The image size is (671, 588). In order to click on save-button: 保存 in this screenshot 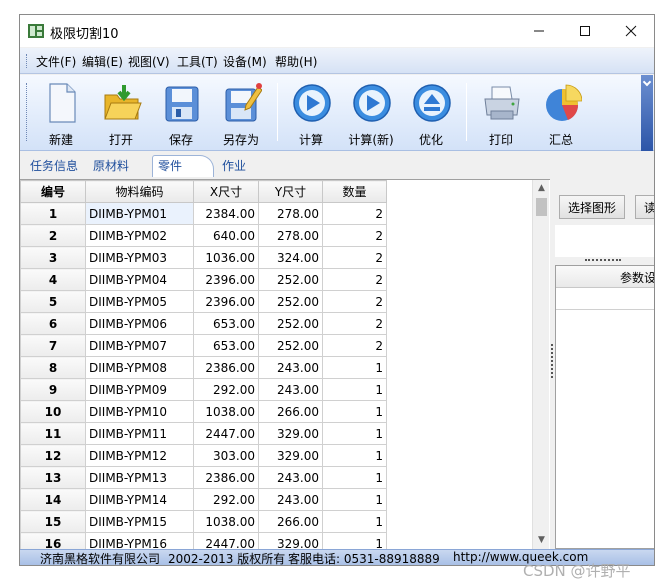, I will do `click(181, 113)`.